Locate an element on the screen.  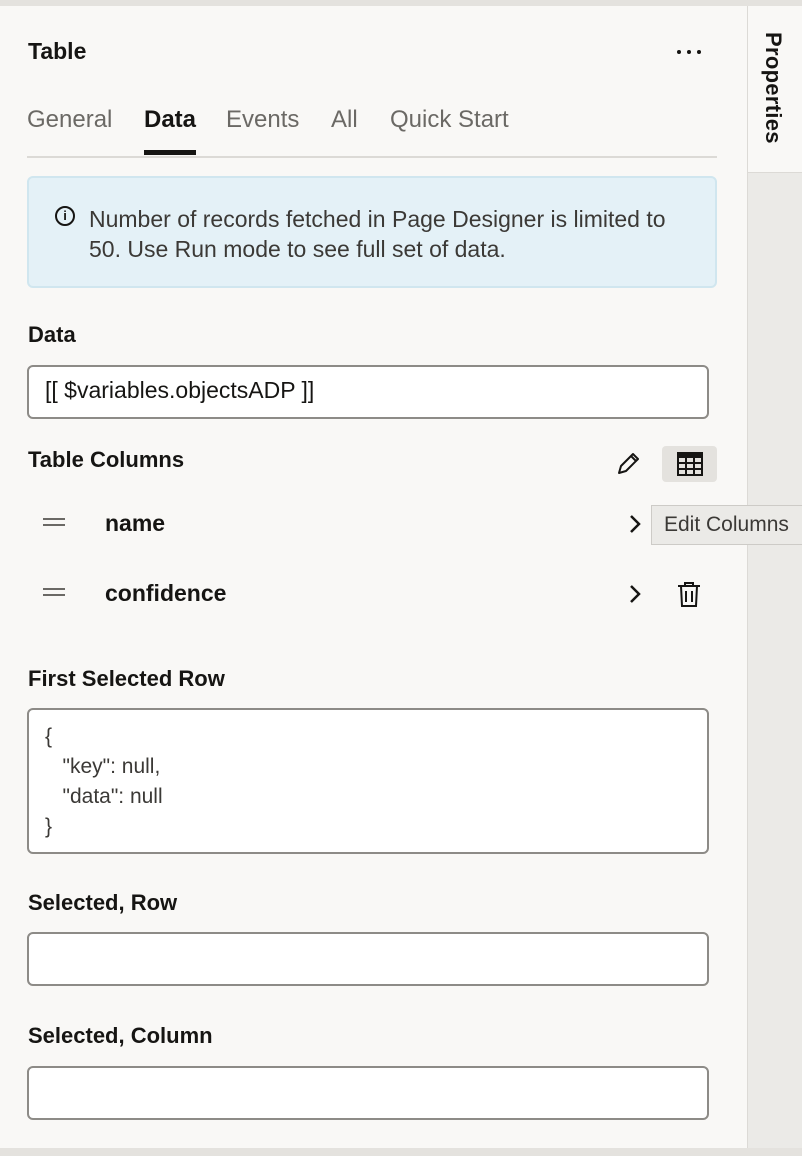
properties-rail-tab: Properties is located at coordinates (773, 88).